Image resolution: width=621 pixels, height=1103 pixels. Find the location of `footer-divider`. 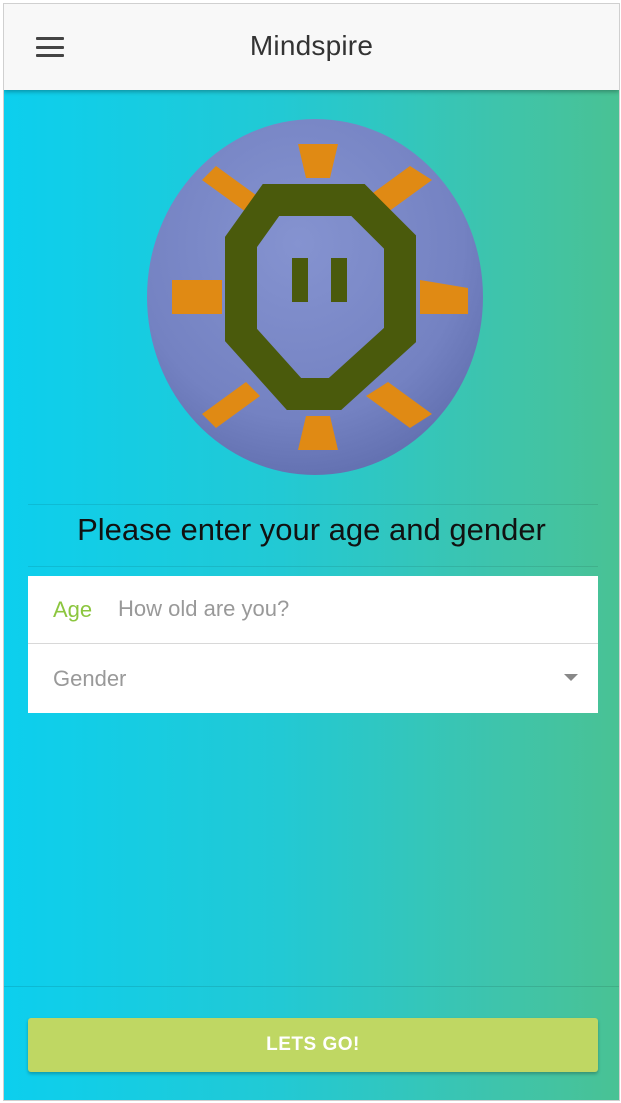

footer-divider is located at coordinates (311, 986).